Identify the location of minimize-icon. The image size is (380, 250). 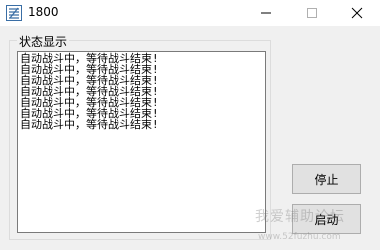
(266, 13).